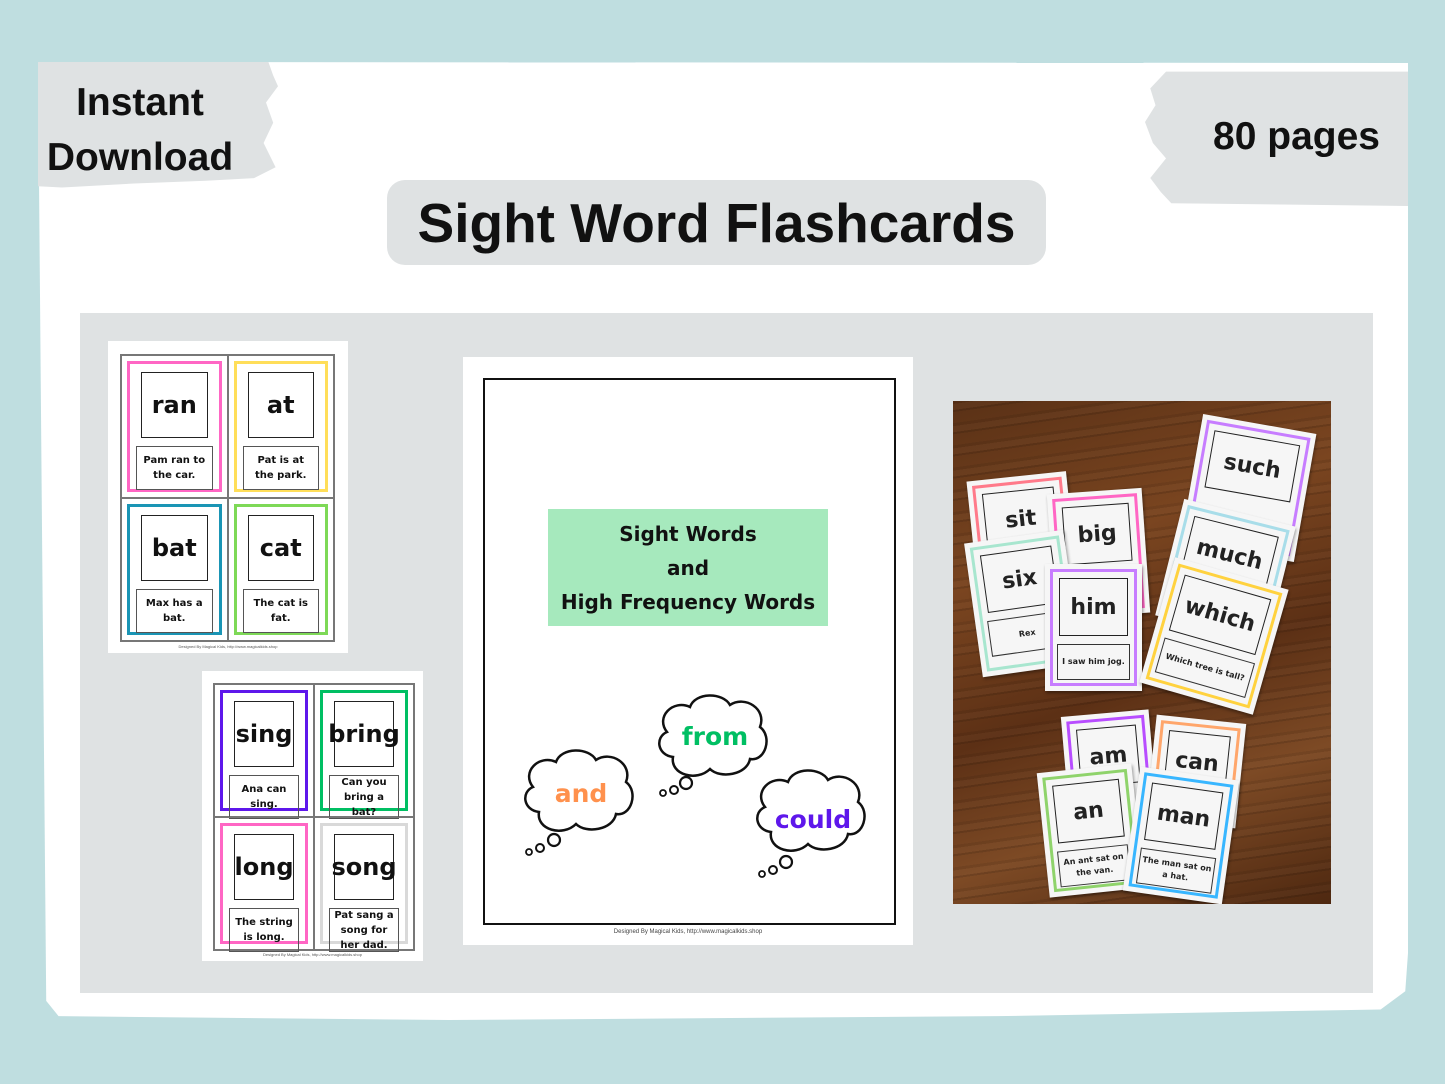 The height and width of the screenshot is (1084, 1445). I want to click on flashcard-sentence: Pat is at the park., so click(280, 468).